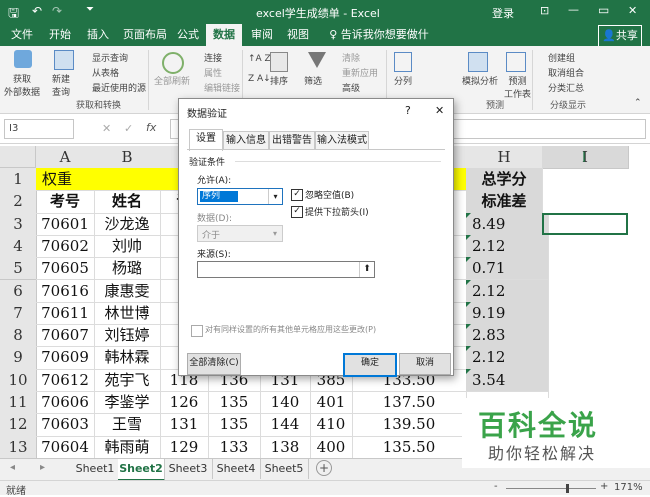 The width and height of the screenshot is (650, 497). I want to click on sort-ascending-button: ↑A Z, so click(259, 59).